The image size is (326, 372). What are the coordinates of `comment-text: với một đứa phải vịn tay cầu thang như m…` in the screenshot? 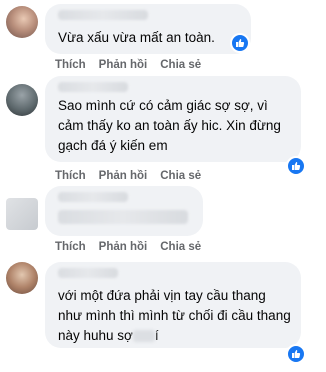 It's located at (174, 315).